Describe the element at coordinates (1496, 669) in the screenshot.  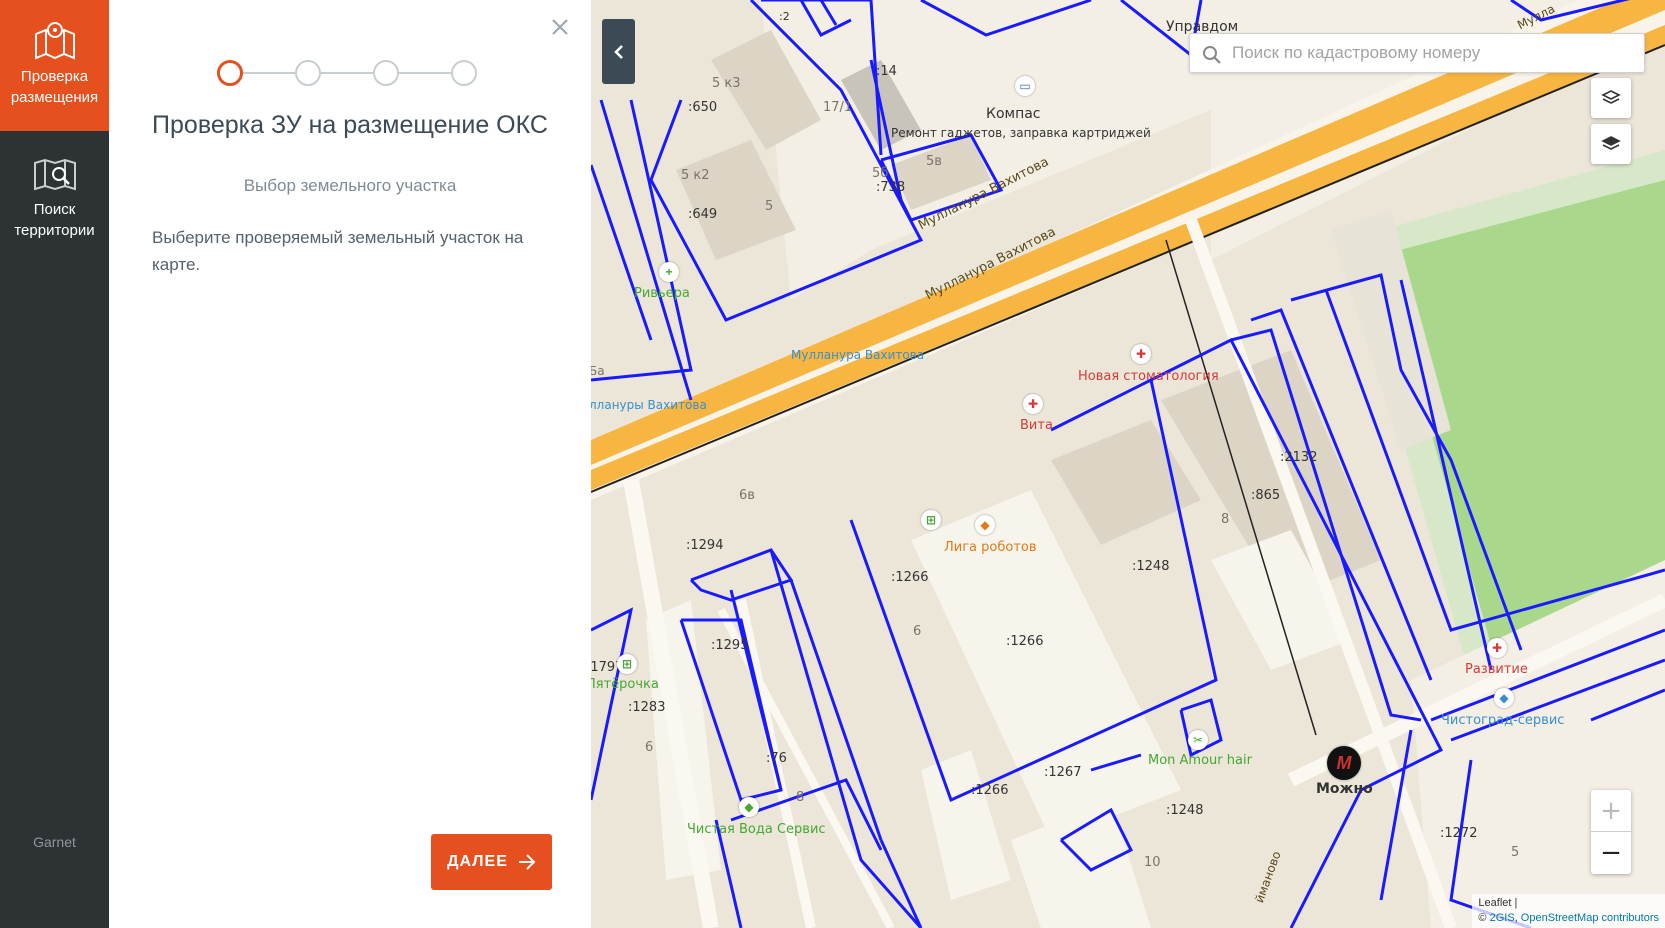
I see `poi-label: Развитие` at that location.